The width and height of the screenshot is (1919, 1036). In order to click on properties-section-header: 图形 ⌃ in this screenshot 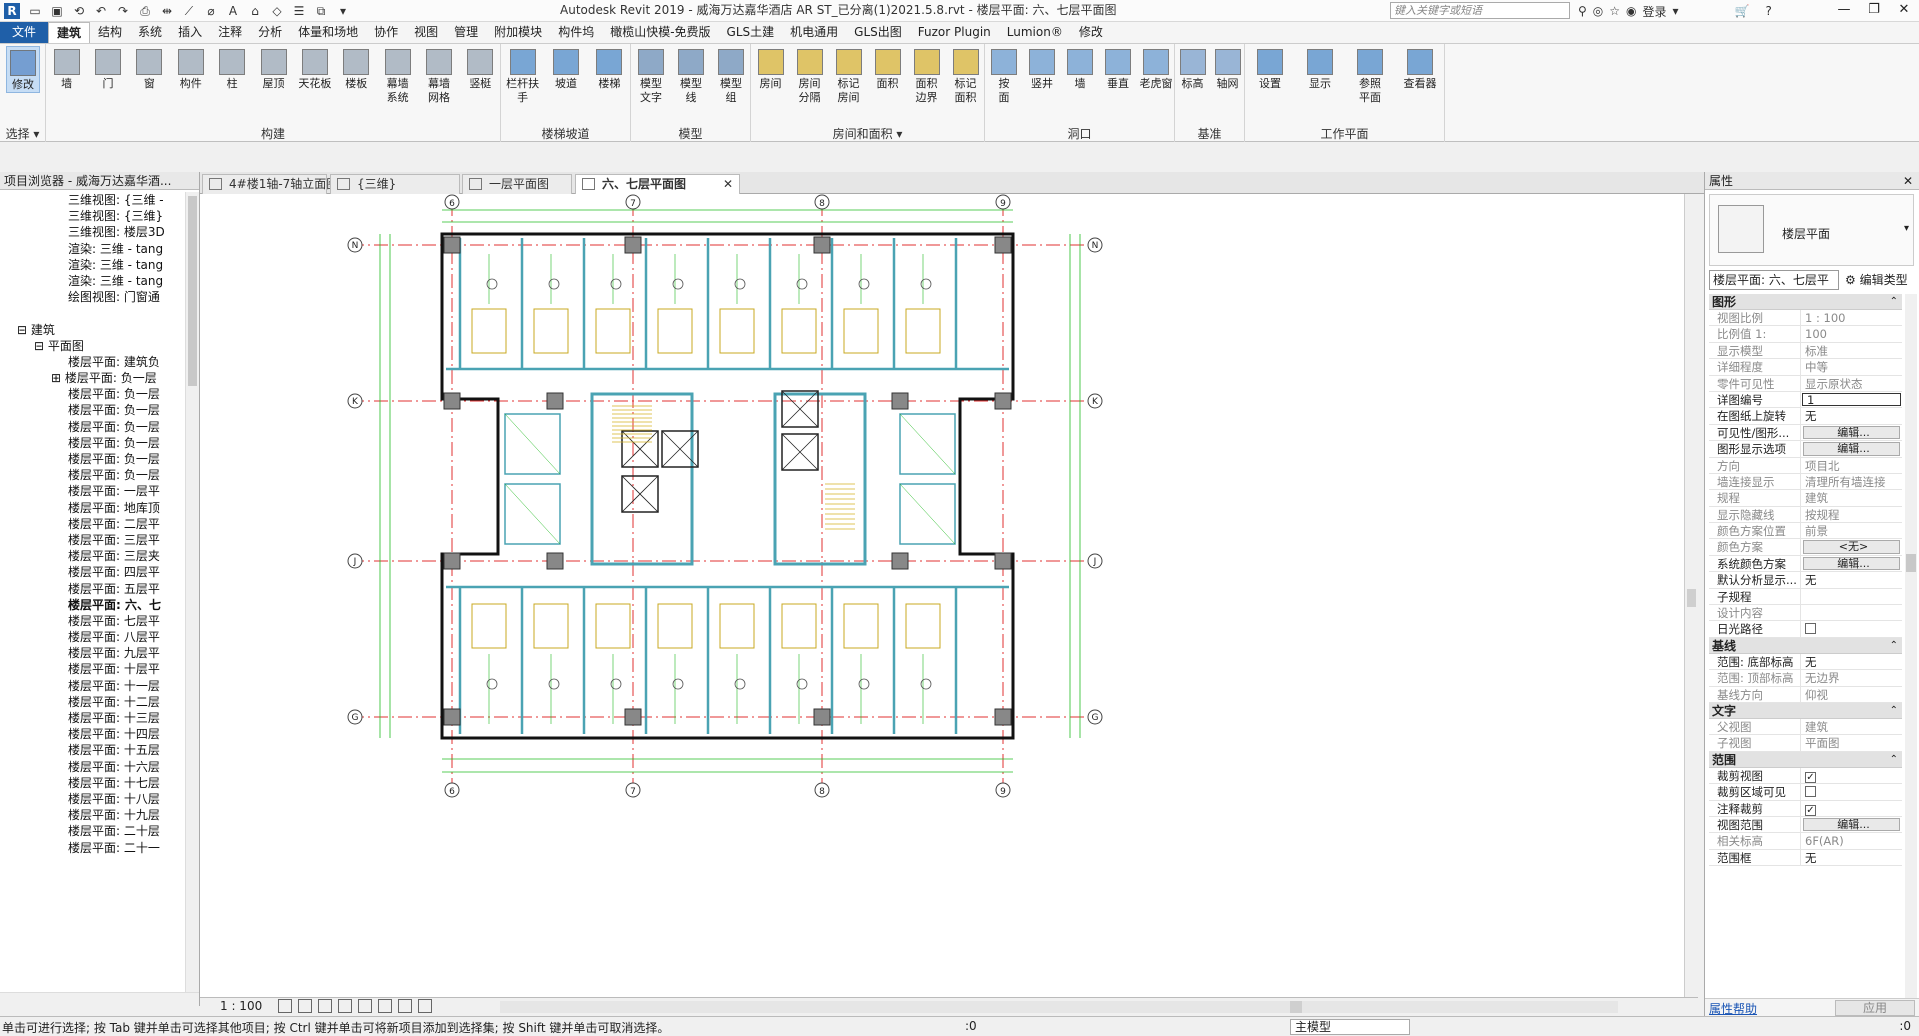, I will do `click(1805, 302)`.